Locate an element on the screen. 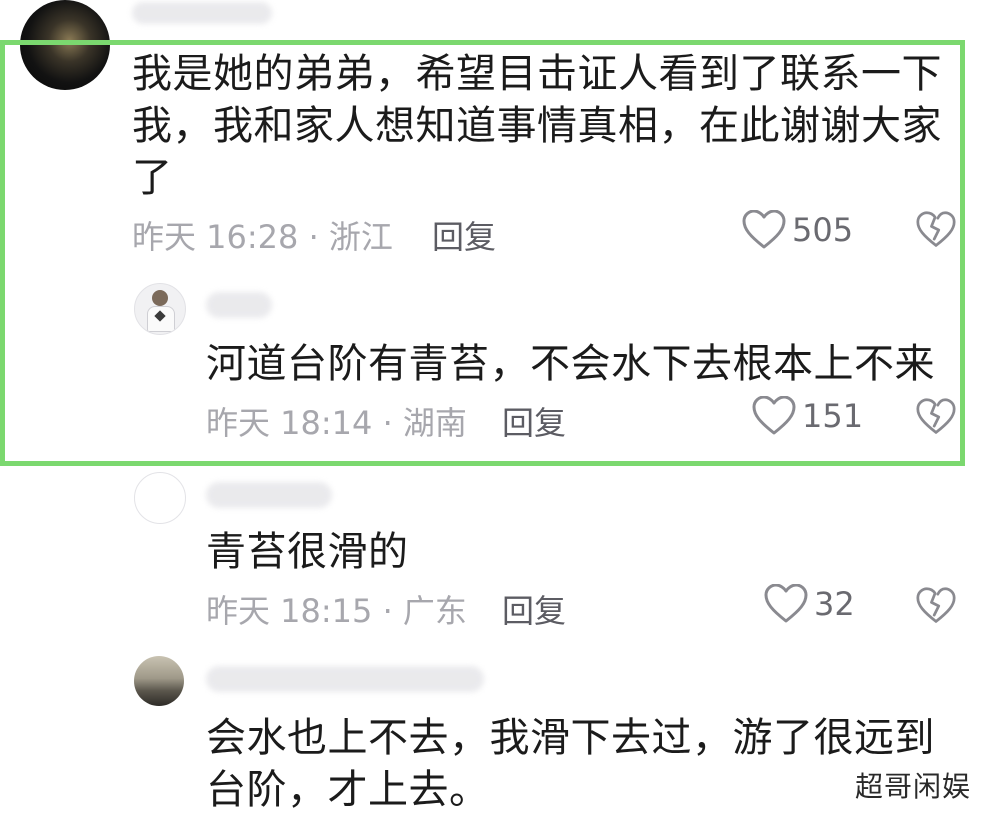 The height and width of the screenshot is (817, 985). comment-line: 台阶，才上去。 is located at coordinates (348, 790).